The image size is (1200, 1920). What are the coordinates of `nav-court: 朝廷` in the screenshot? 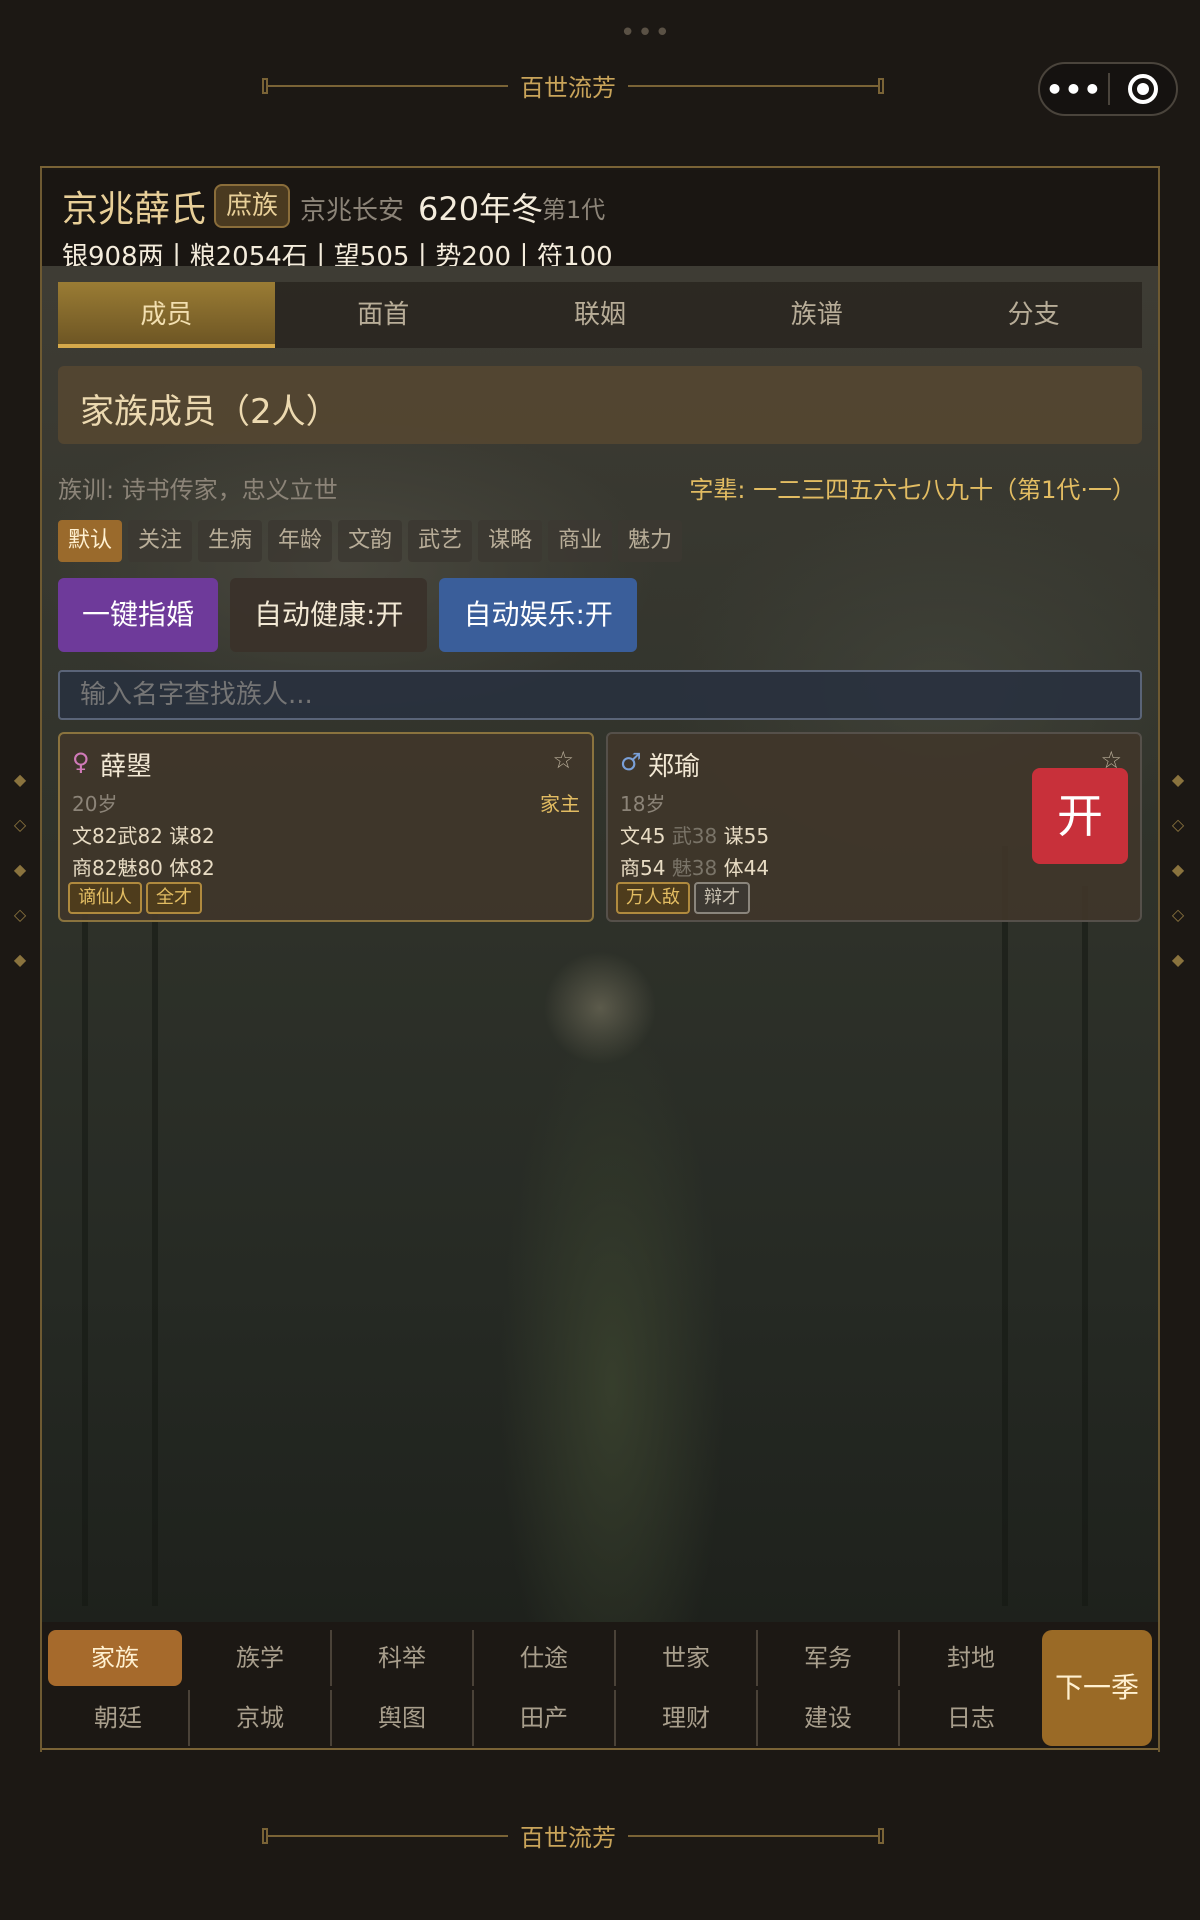 It's located at (119, 1718).